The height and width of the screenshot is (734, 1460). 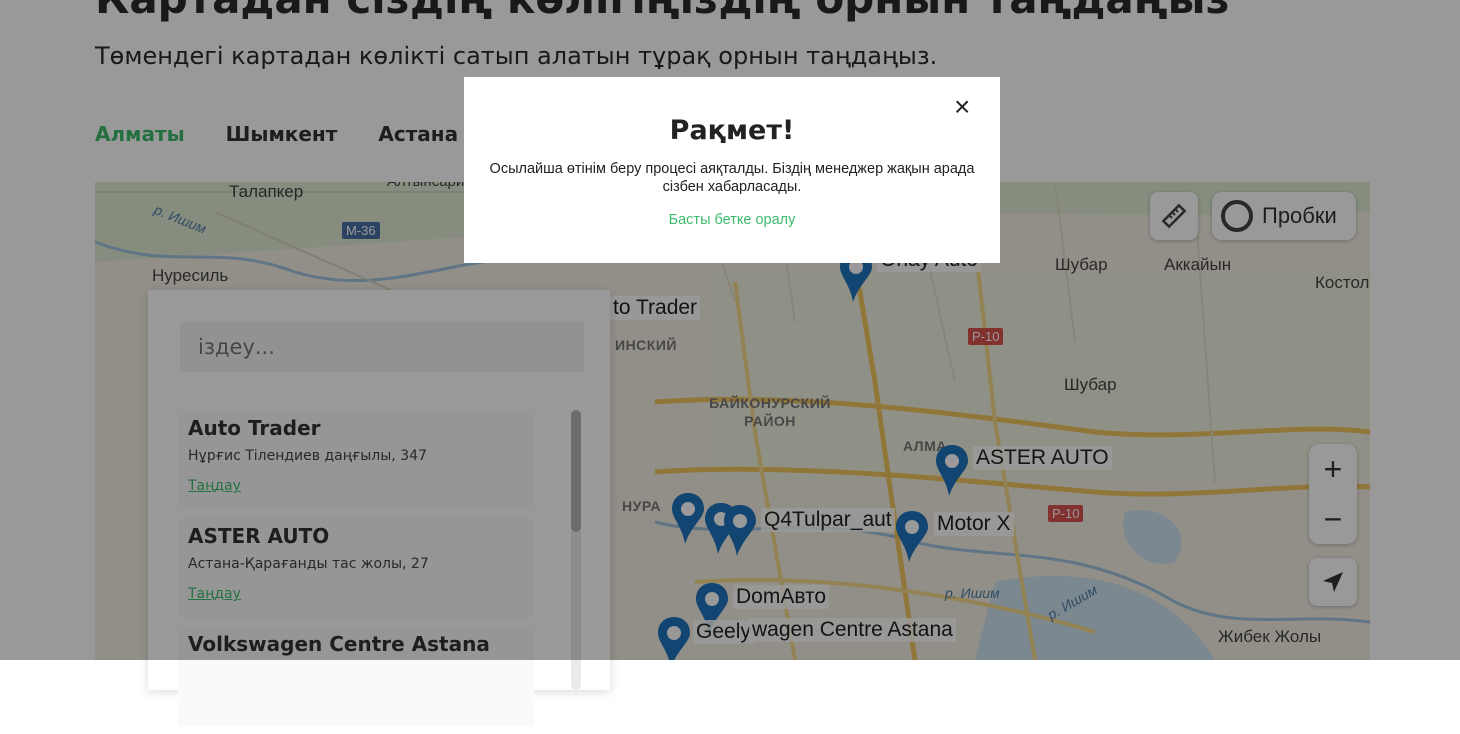 What do you see at coordinates (732, 220) in the screenshot?
I see `home-link: Басты бетке оралу` at bounding box center [732, 220].